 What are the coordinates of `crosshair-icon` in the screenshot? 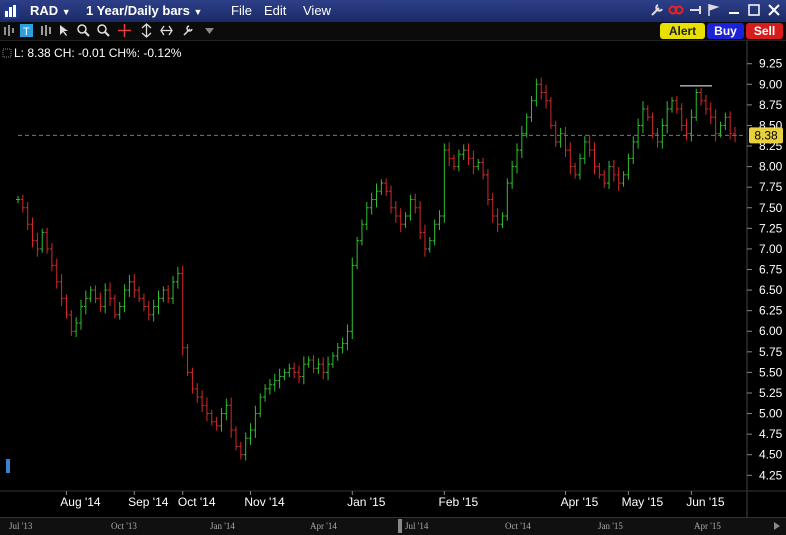 It's located at (124, 30).